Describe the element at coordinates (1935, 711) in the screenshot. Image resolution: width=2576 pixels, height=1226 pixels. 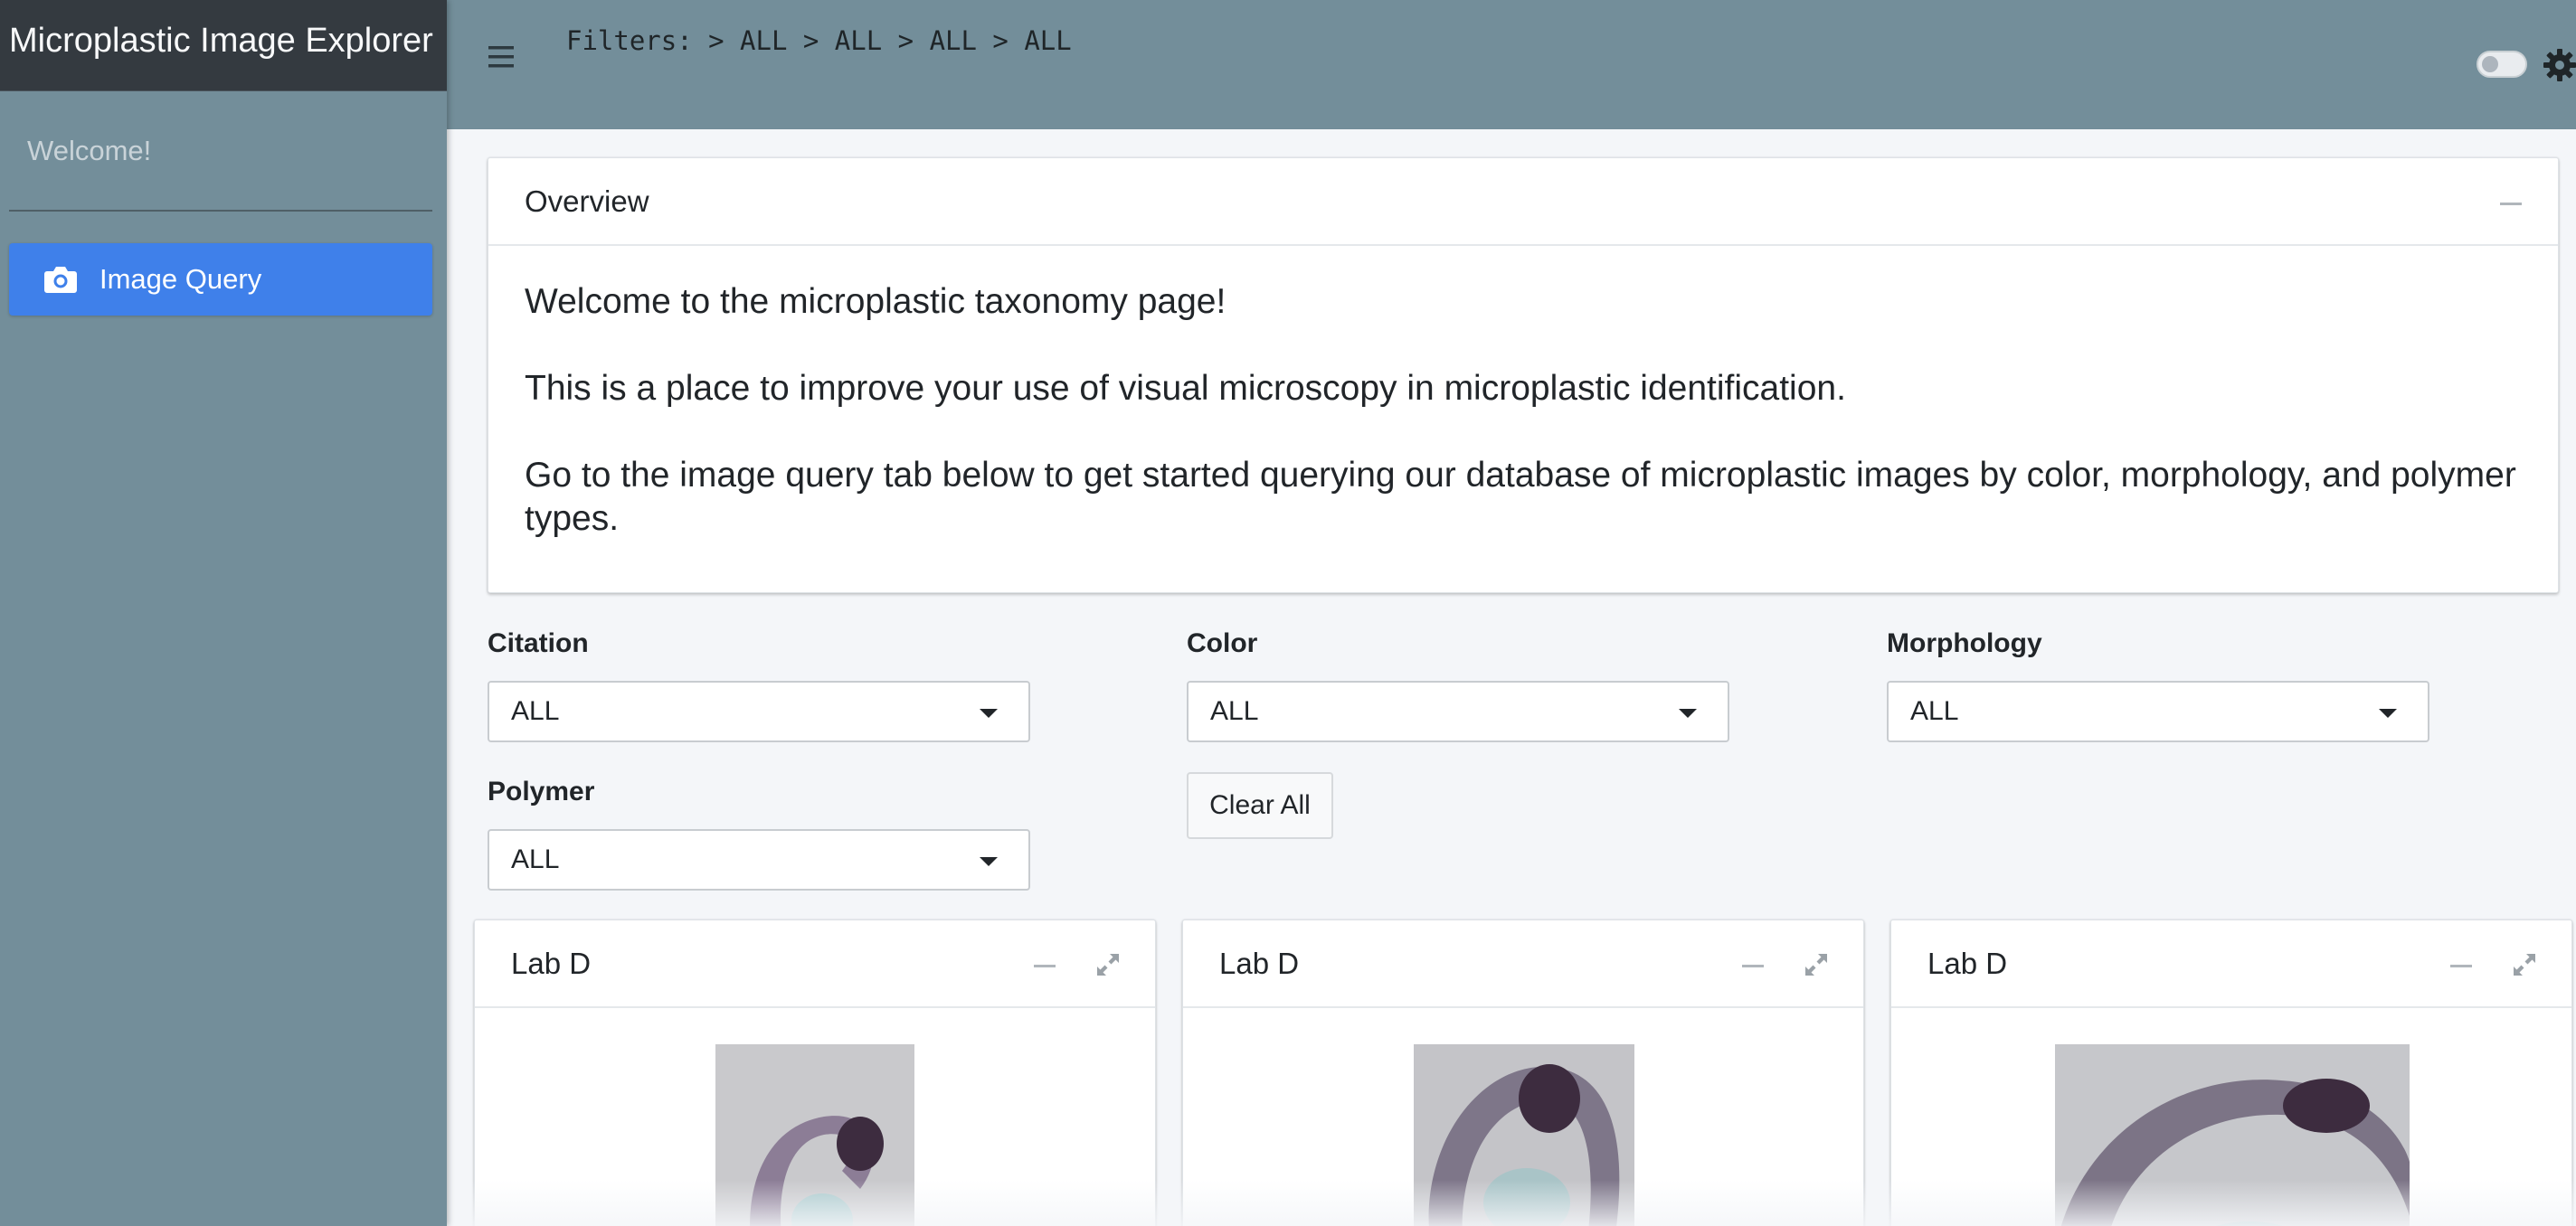
I see `morphology-value: ALL` at that location.